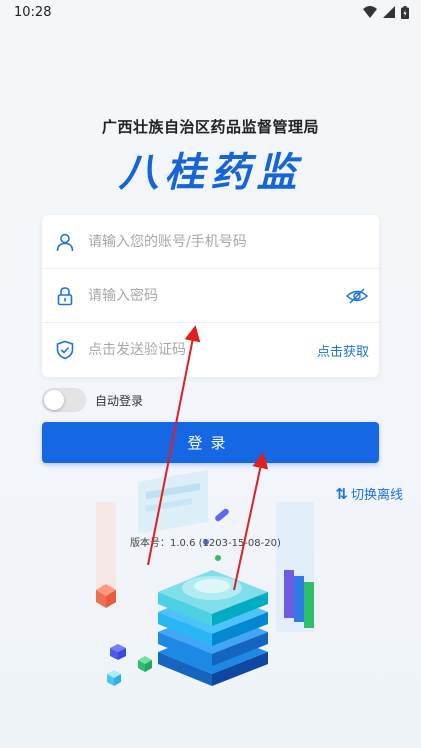  What do you see at coordinates (210, 12) in the screenshot?
I see `status-bar: 10:28` at bounding box center [210, 12].